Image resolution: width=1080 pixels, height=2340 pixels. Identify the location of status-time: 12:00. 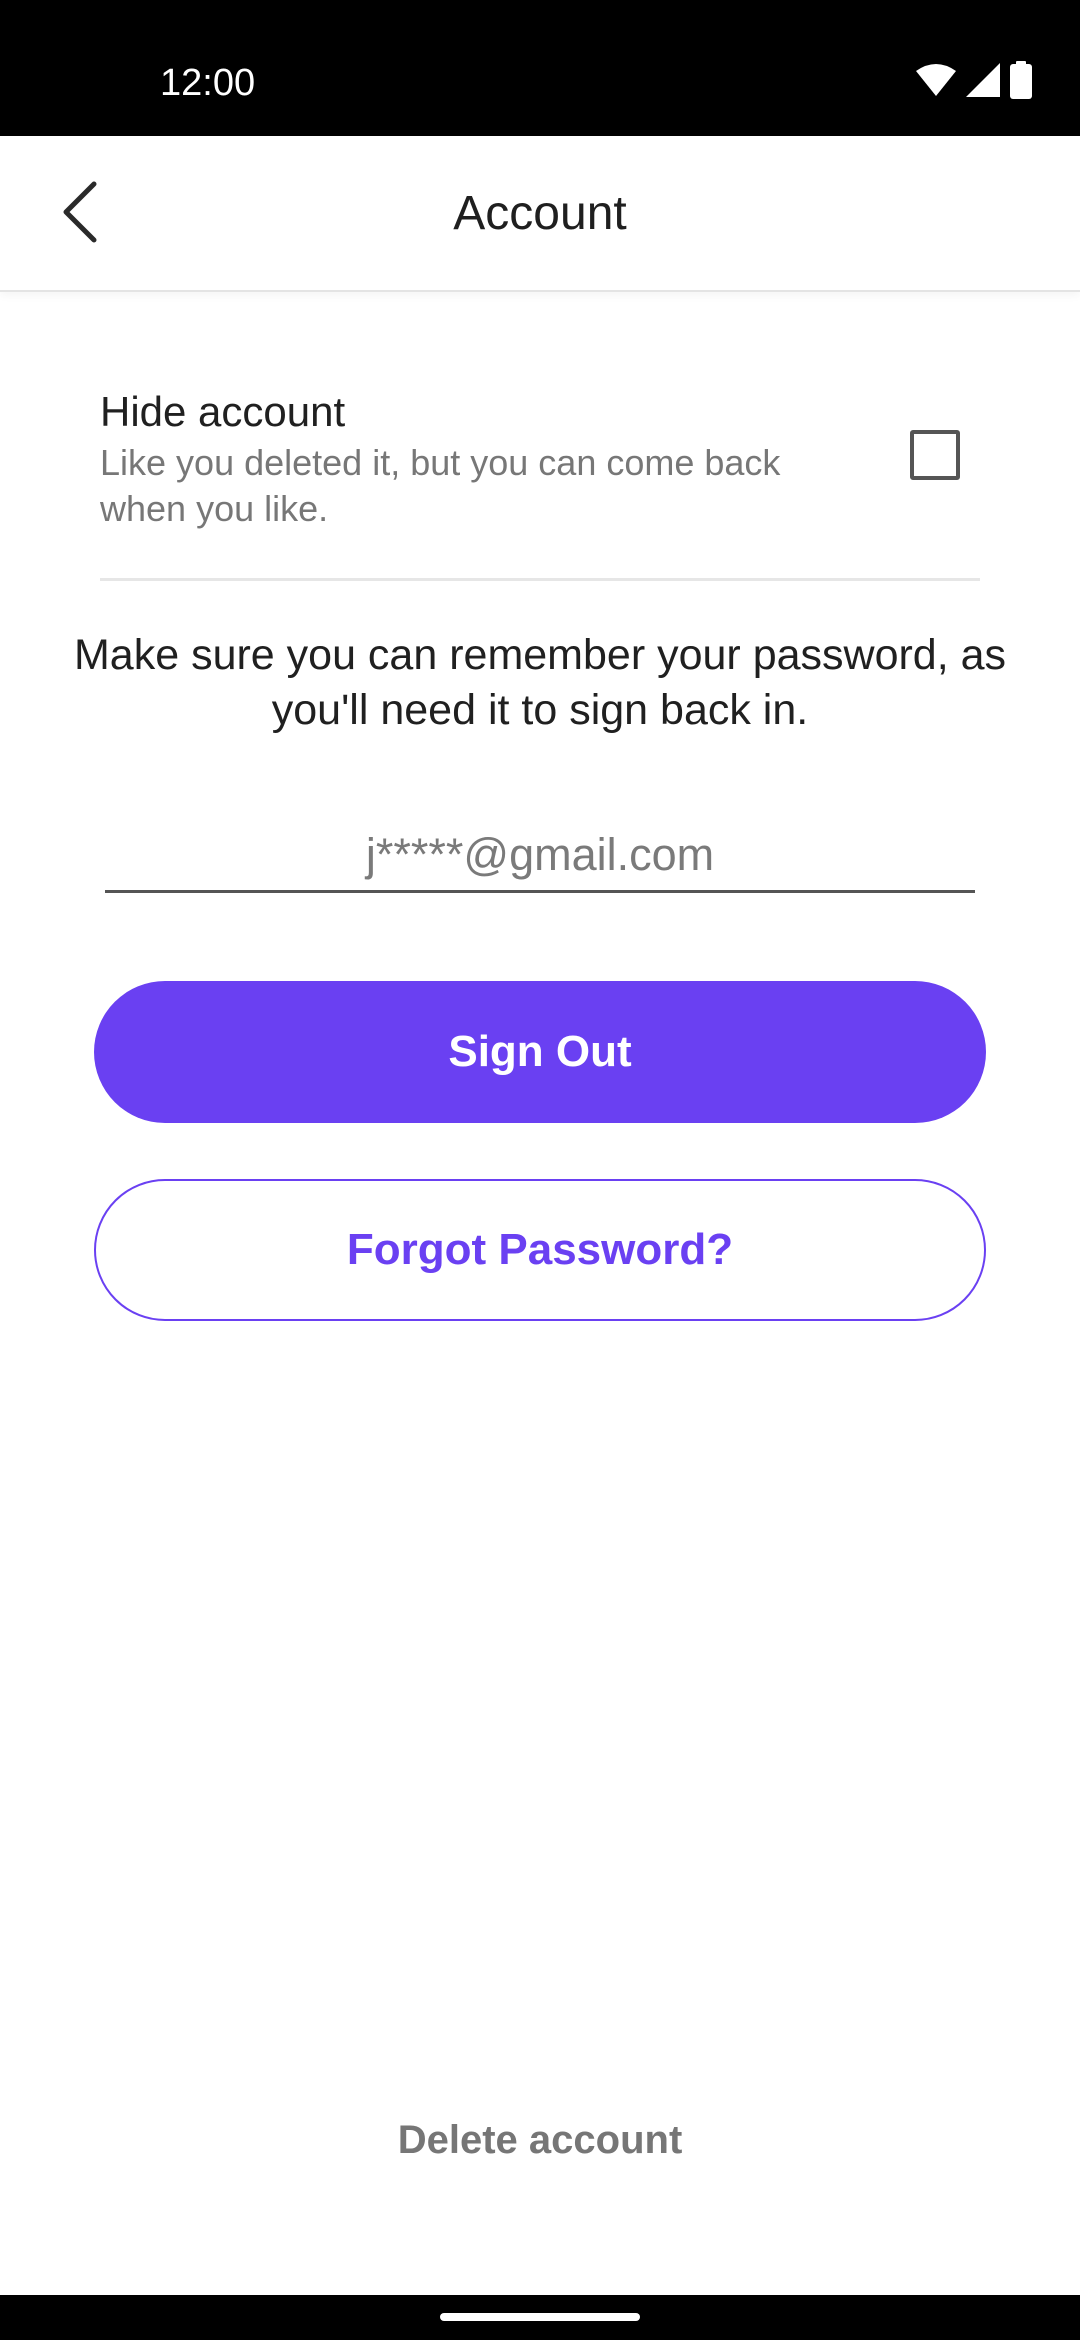
(208, 83).